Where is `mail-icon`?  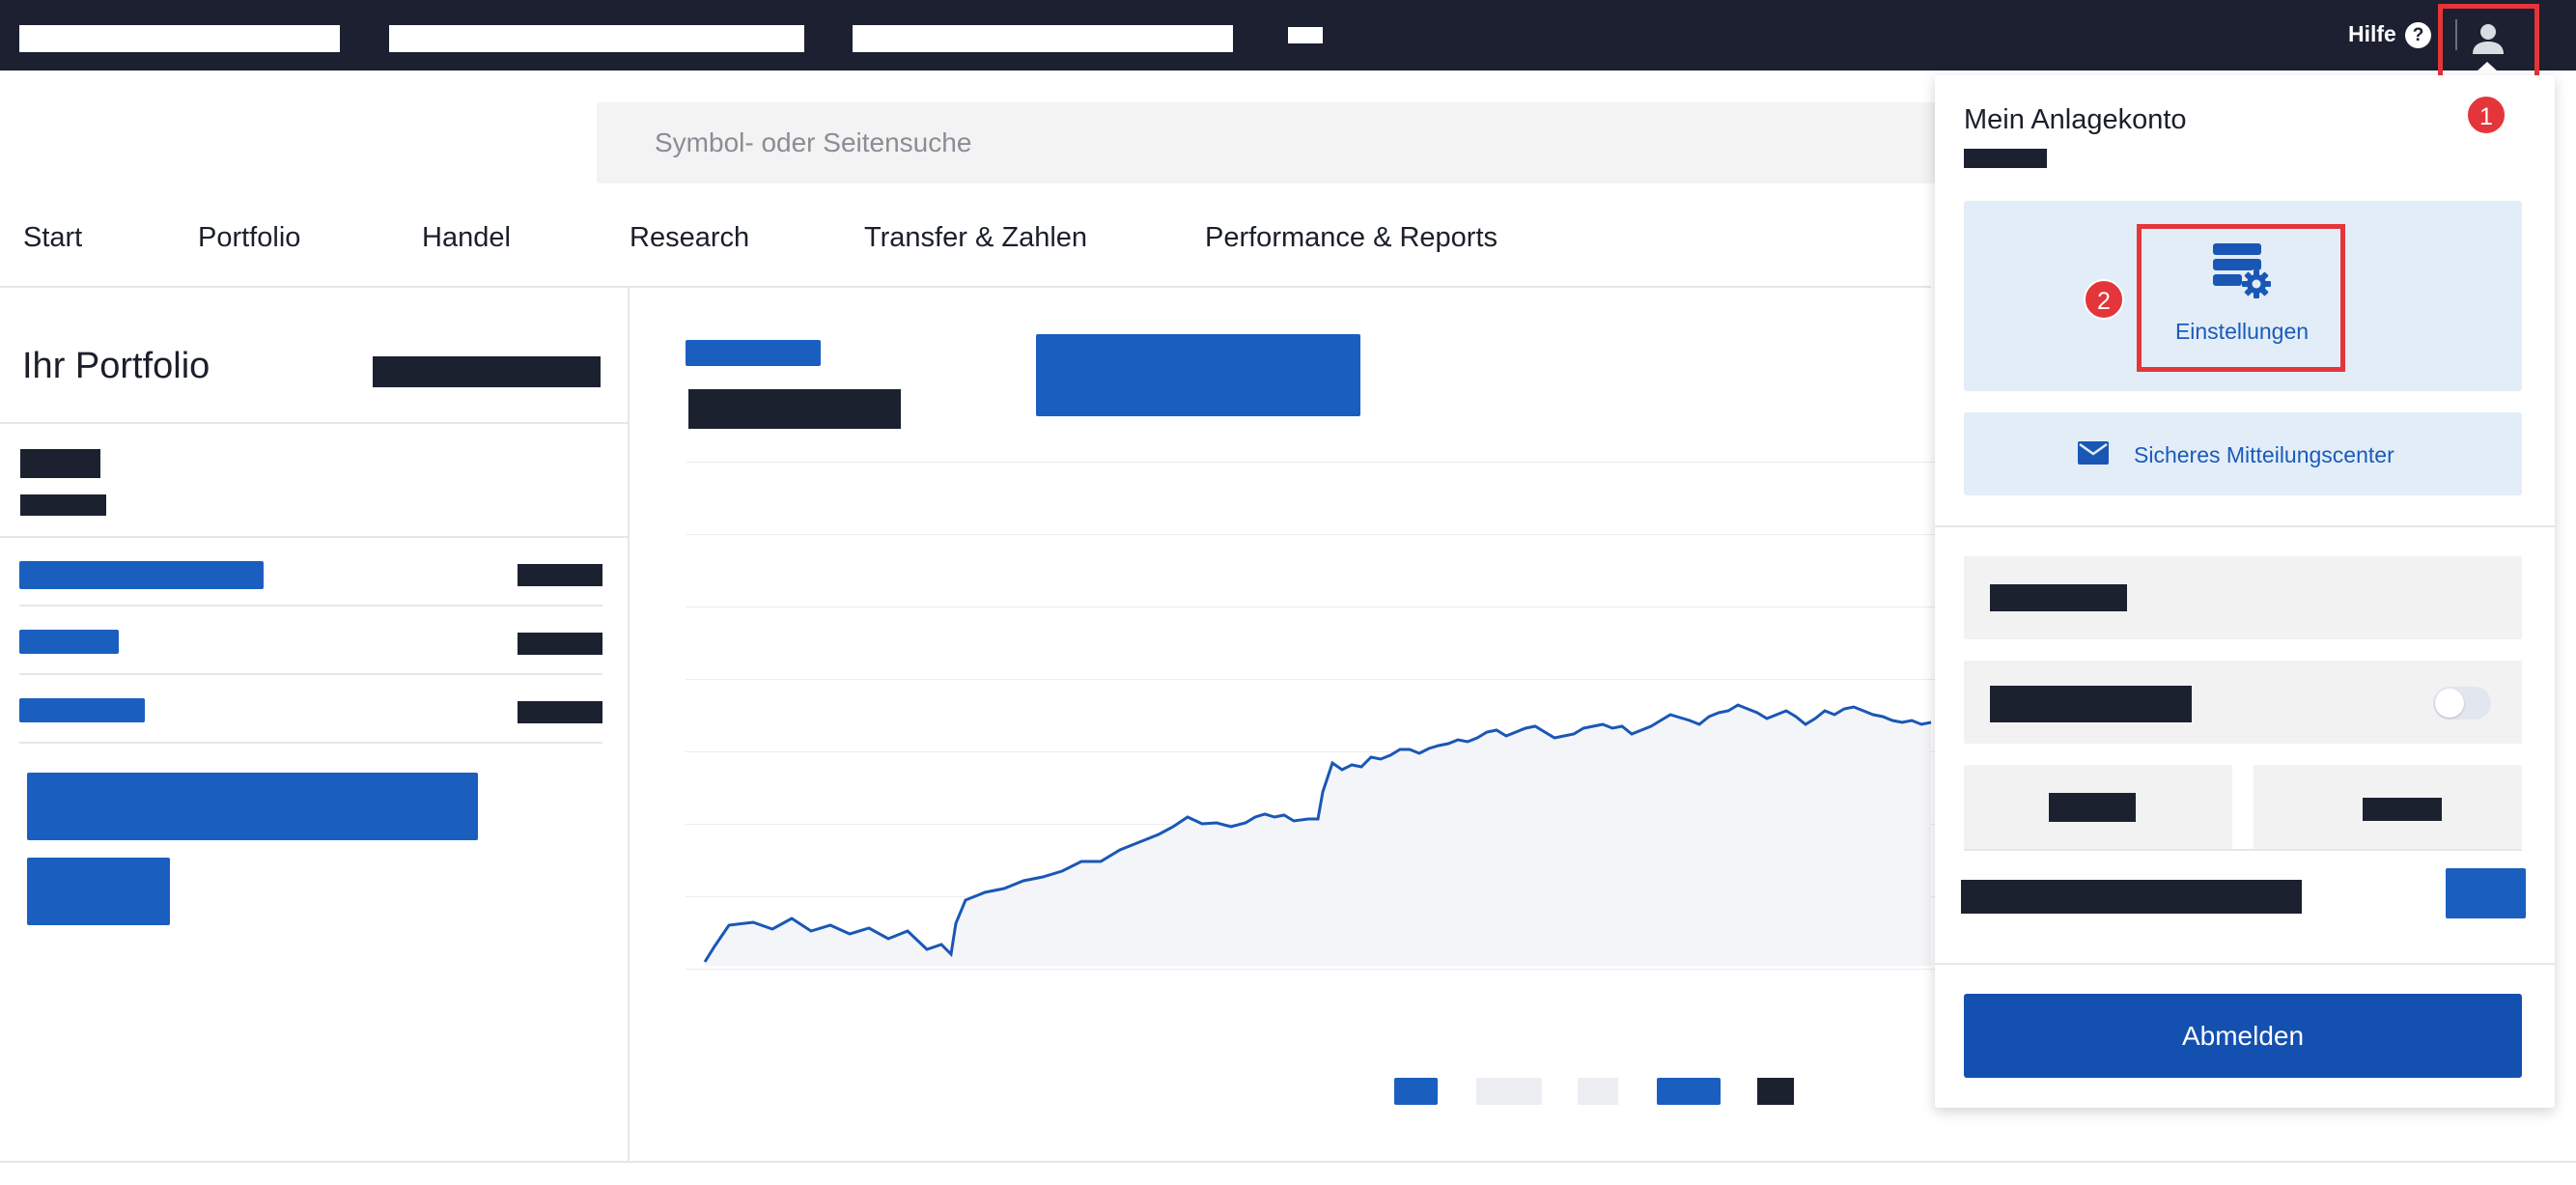 mail-icon is located at coordinates (2094, 453).